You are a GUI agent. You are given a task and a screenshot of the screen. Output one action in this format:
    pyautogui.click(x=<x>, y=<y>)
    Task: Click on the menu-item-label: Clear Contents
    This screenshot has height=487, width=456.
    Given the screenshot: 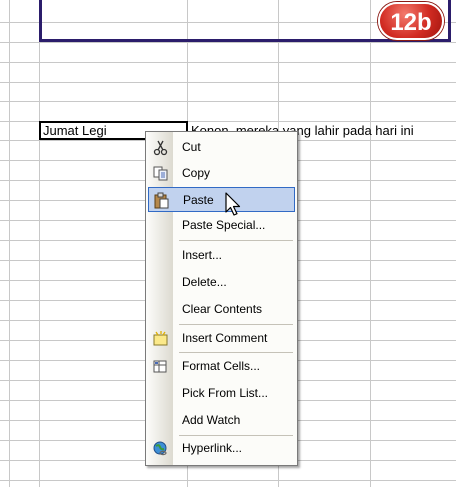 What is the action you would take?
    pyautogui.click(x=222, y=309)
    